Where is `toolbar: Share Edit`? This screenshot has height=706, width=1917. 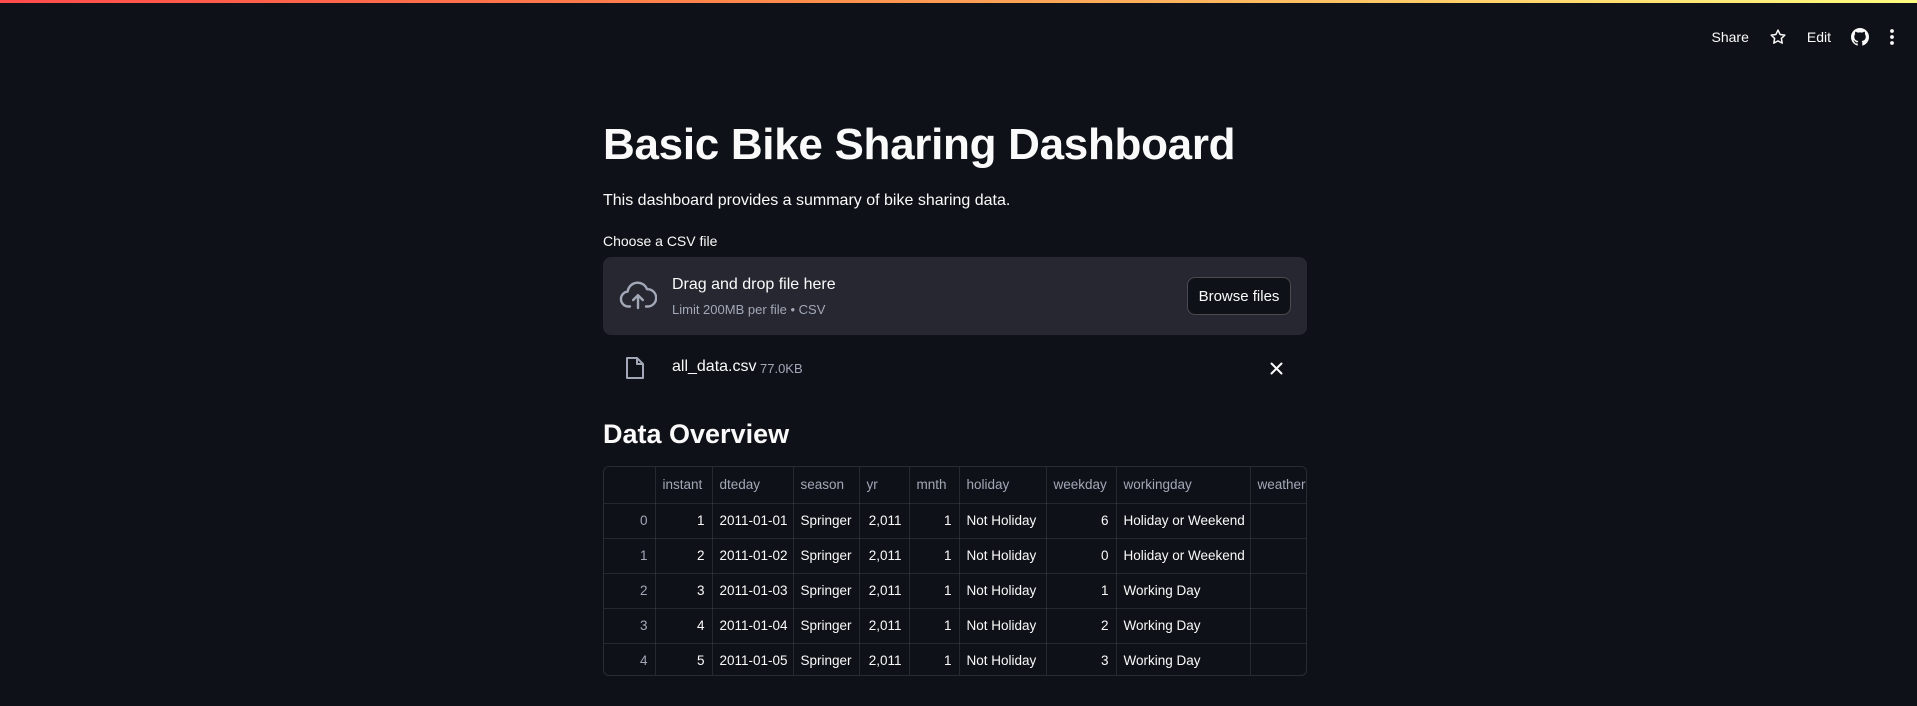
toolbar: Share Edit is located at coordinates (1803, 37).